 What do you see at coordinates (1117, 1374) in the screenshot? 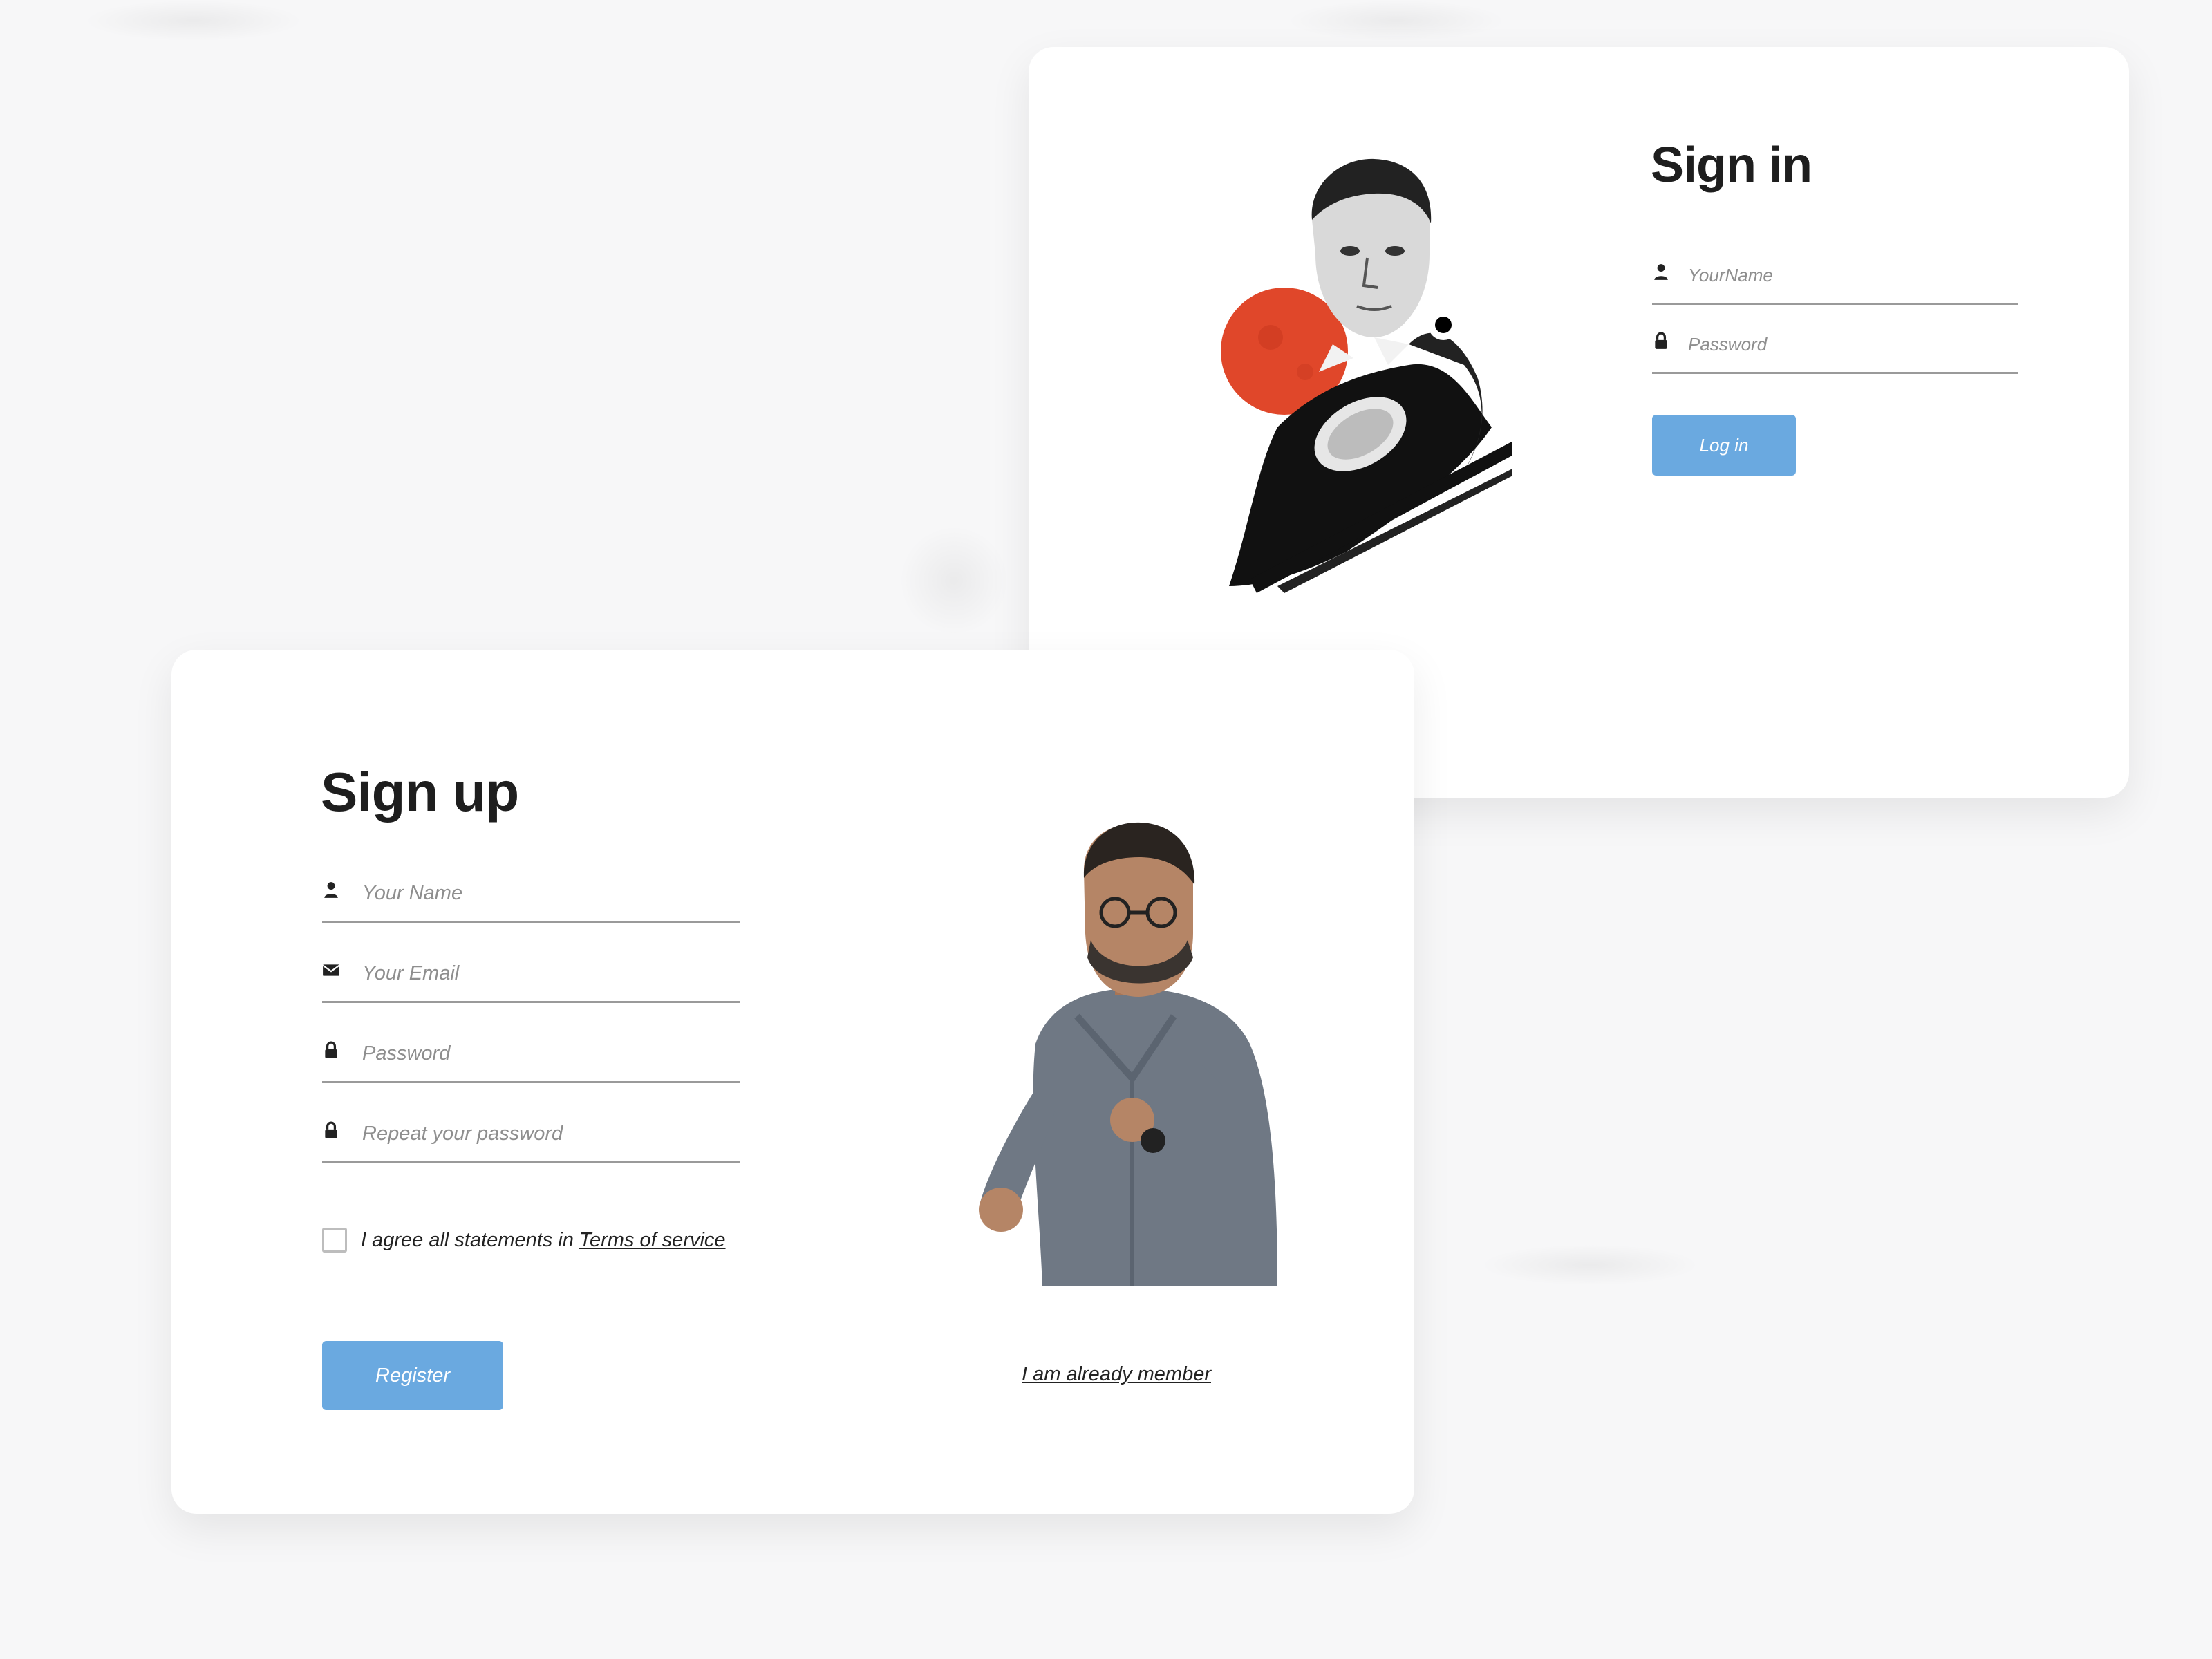
I see `already-member-link: I am already member` at bounding box center [1117, 1374].